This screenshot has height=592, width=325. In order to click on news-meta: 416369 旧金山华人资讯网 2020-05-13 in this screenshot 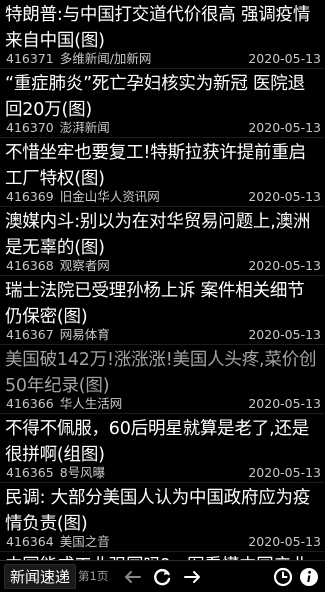, I will do `click(163, 196)`.